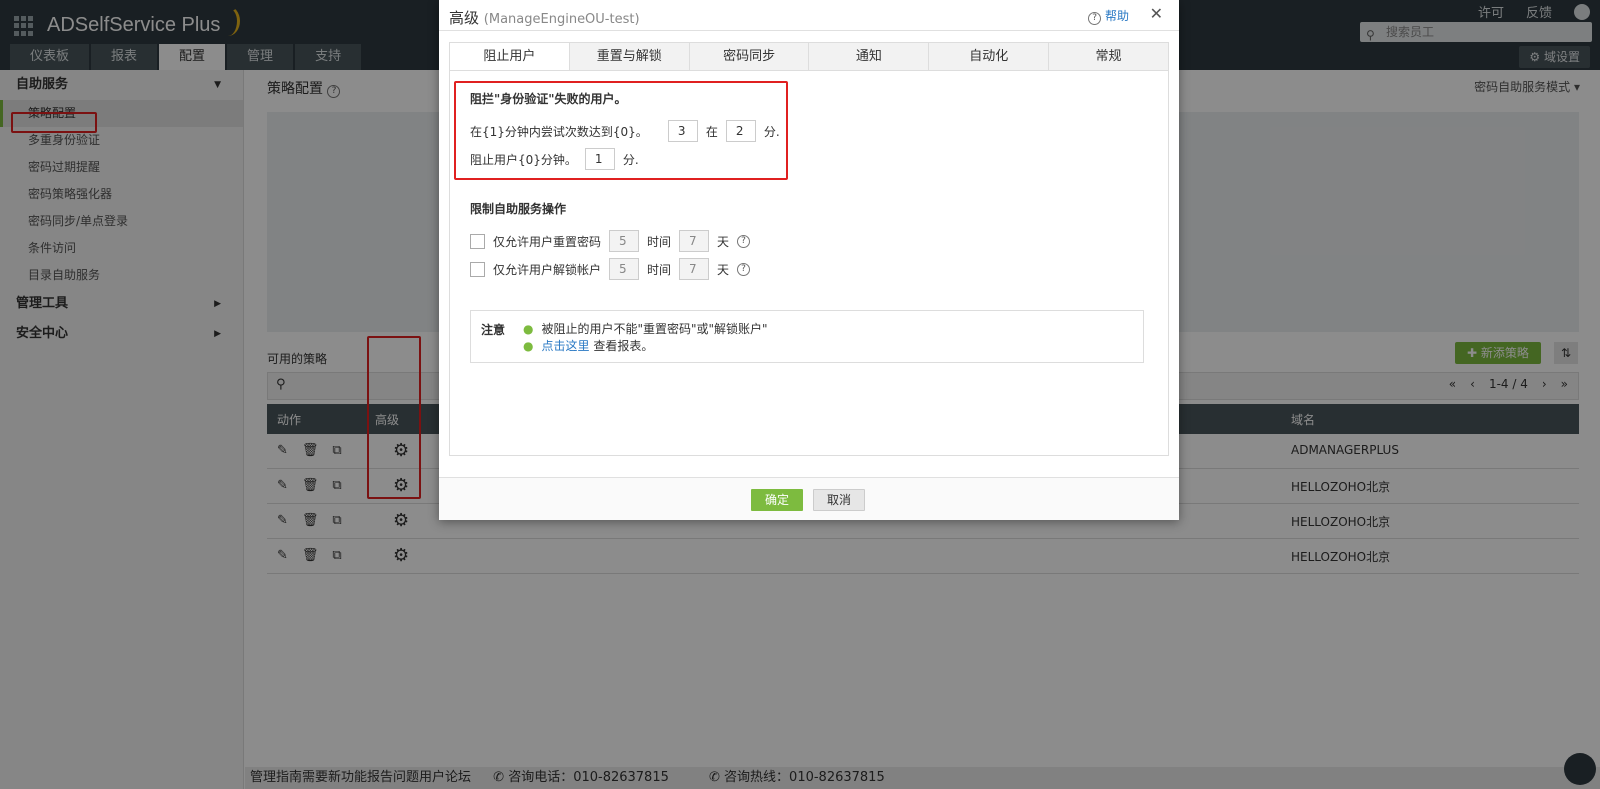 This screenshot has height=789, width=1600. I want to click on tab-notification: 通知, so click(869, 56).